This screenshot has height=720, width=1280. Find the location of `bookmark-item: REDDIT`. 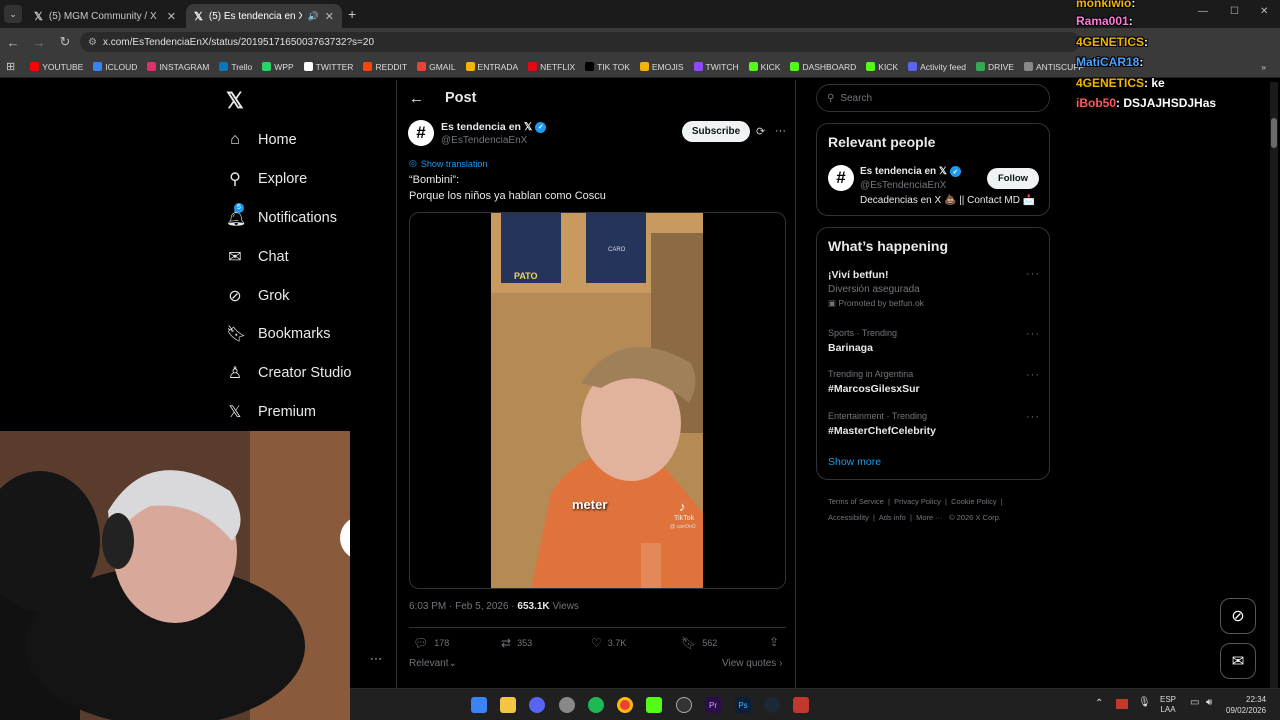

bookmark-item: REDDIT is located at coordinates (385, 67).